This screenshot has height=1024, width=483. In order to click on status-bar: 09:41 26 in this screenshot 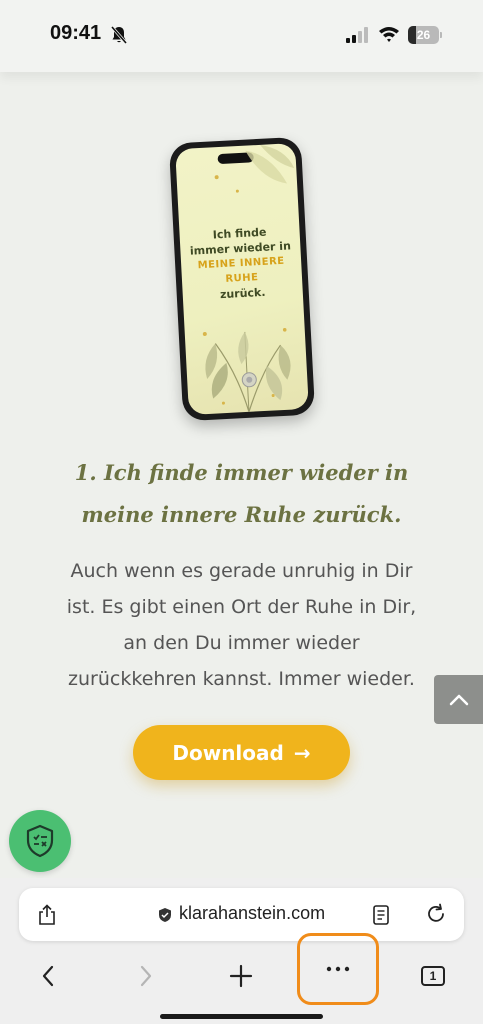, I will do `click(241, 36)`.